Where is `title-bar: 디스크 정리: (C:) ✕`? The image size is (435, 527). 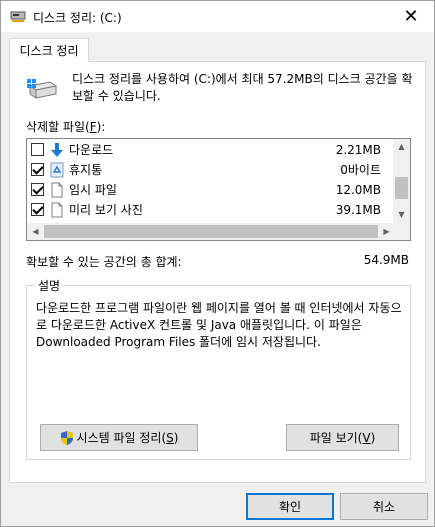
title-bar: 디스크 정리: (C:) ✕ is located at coordinates (217, 16).